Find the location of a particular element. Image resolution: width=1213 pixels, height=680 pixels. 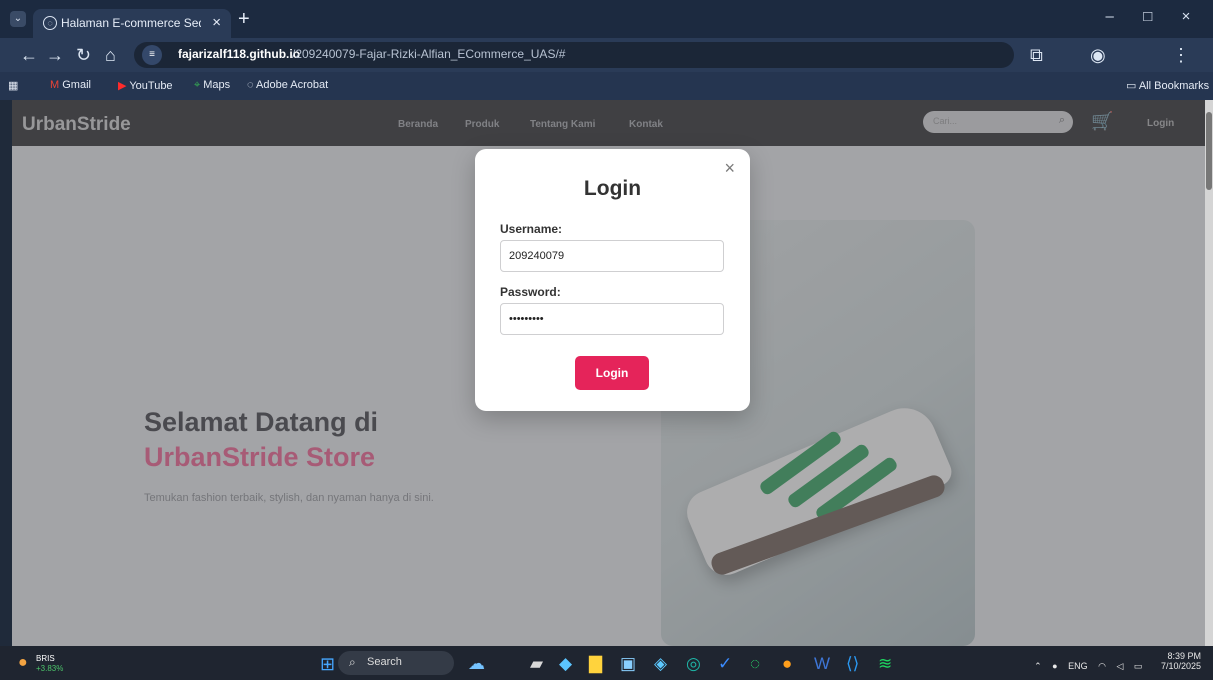

store-icon: ▣ is located at coordinates (628, 664).